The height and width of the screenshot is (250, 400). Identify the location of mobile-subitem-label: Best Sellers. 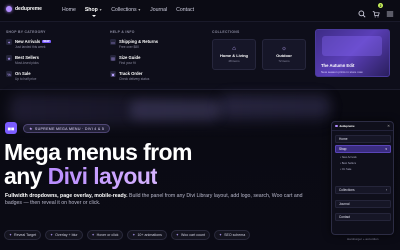
(349, 163).